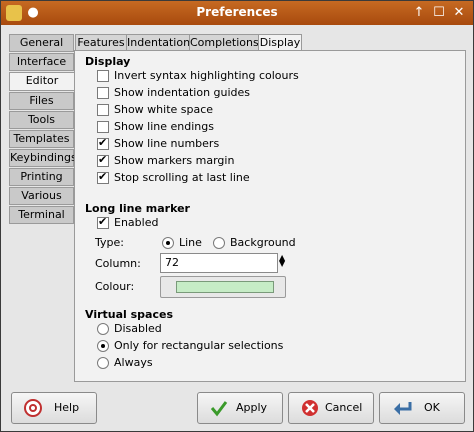 The image size is (474, 432). What do you see at coordinates (137, 208) in the screenshot?
I see `long-line-heading: Long line marker` at bounding box center [137, 208].